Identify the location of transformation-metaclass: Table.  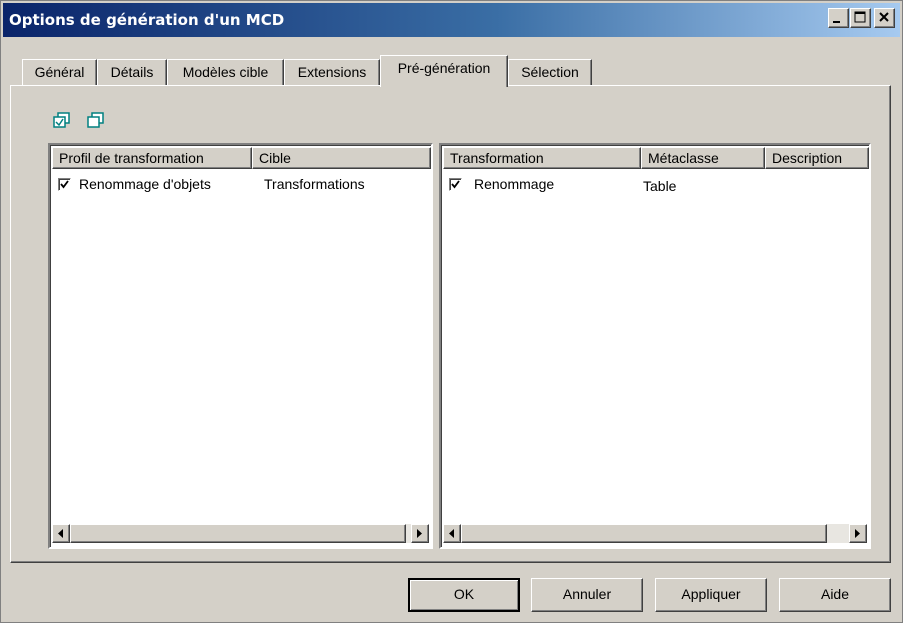
(660, 186).